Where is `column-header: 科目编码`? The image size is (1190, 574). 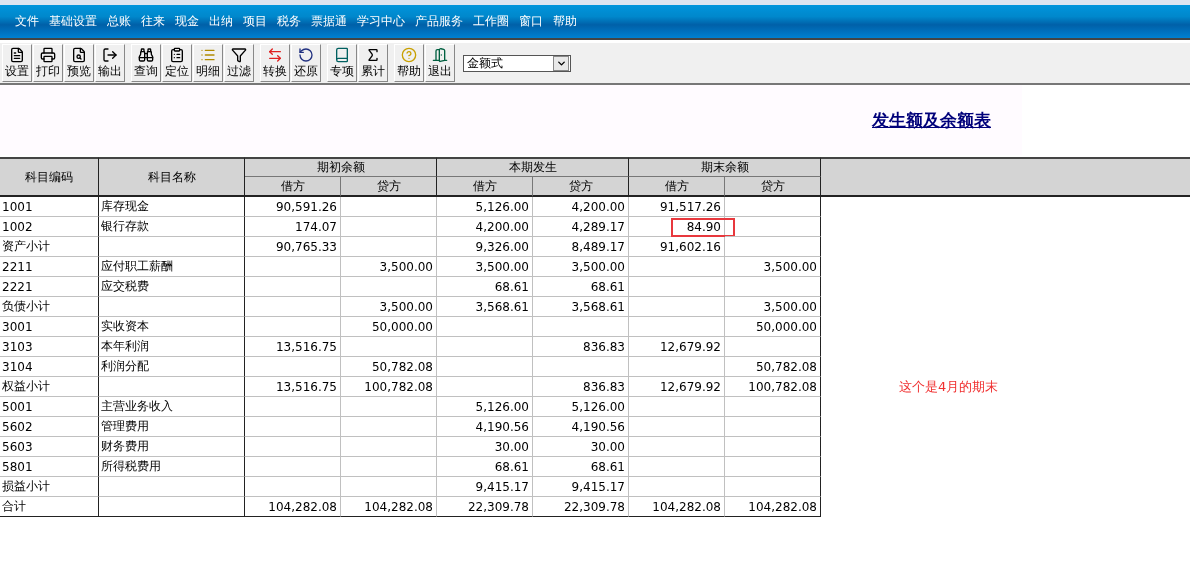
column-header: 科目编码 is located at coordinates (49, 177).